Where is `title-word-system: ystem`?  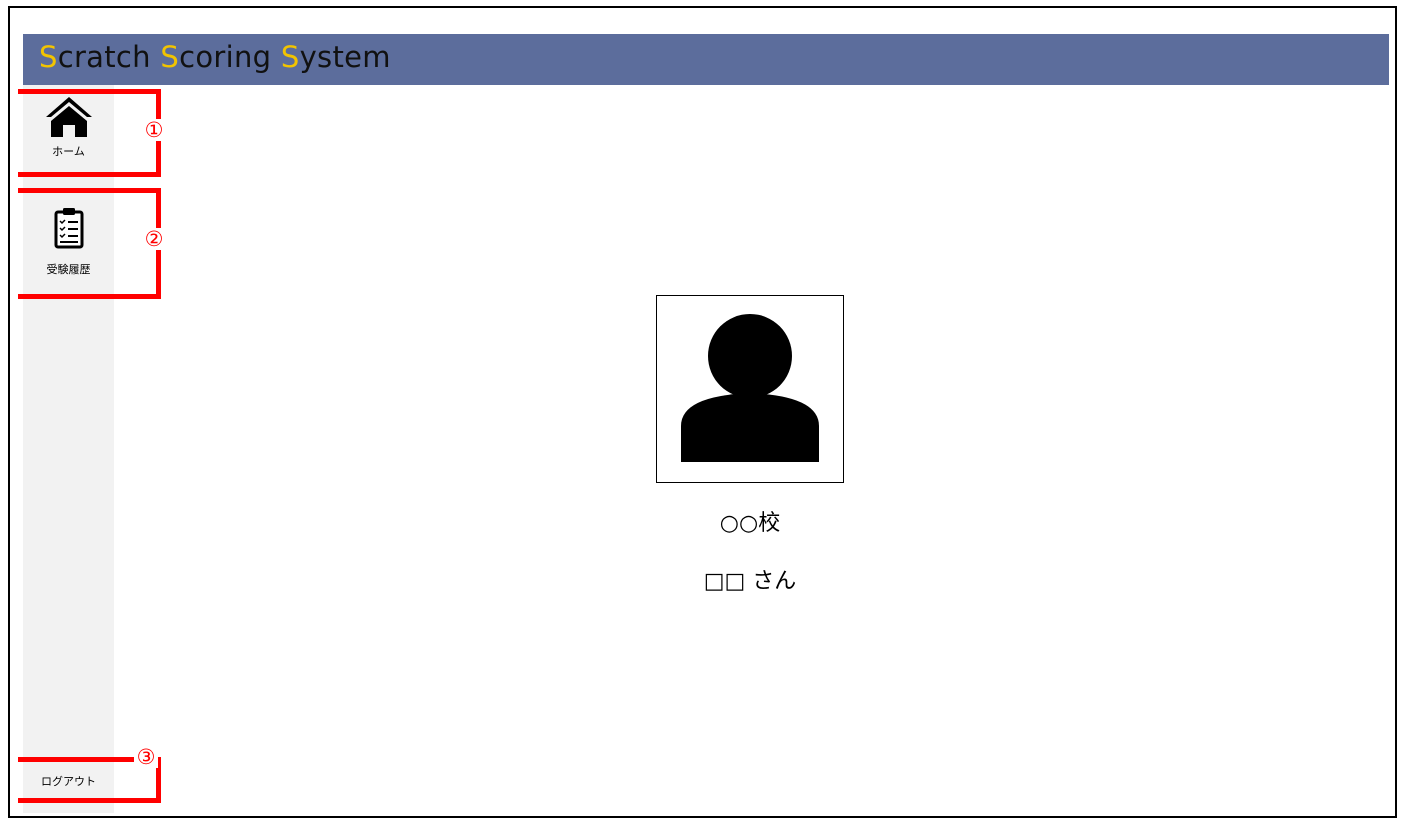
title-word-system: ystem is located at coordinates (345, 57).